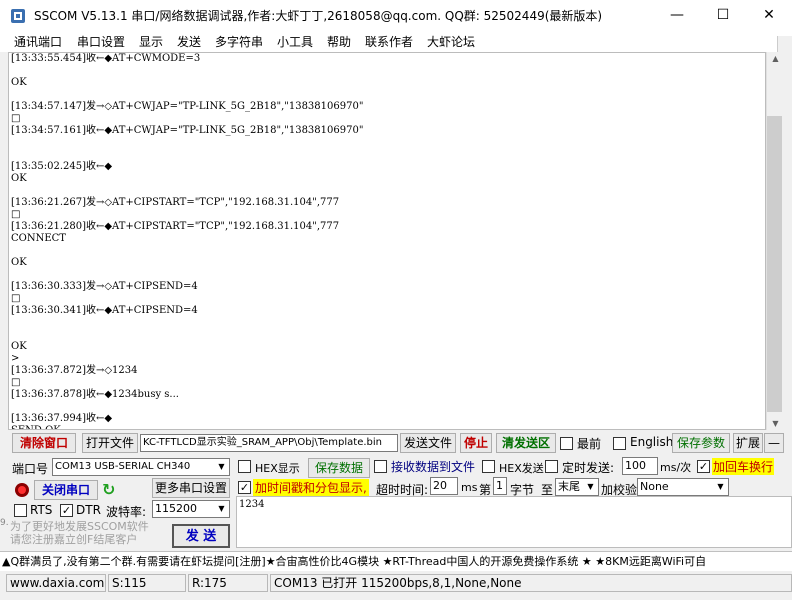  Describe the element at coordinates (743, 466) in the screenshot. I see `add-crlf-label: 加回车换行` at that location.